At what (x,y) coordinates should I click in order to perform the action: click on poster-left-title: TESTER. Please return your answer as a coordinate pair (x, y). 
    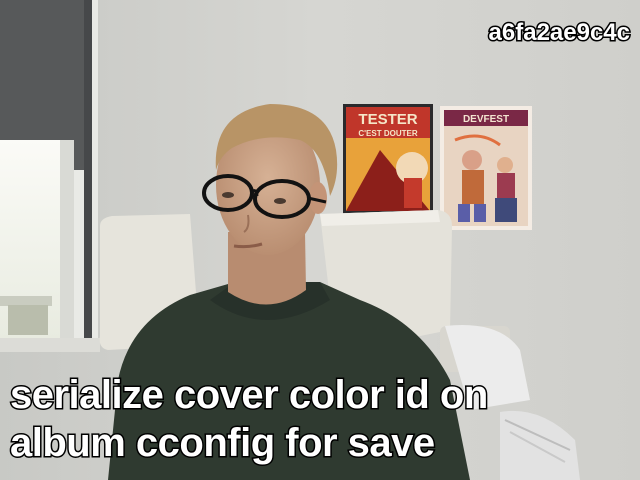
    Looking at the image, I should click on (387, 119).